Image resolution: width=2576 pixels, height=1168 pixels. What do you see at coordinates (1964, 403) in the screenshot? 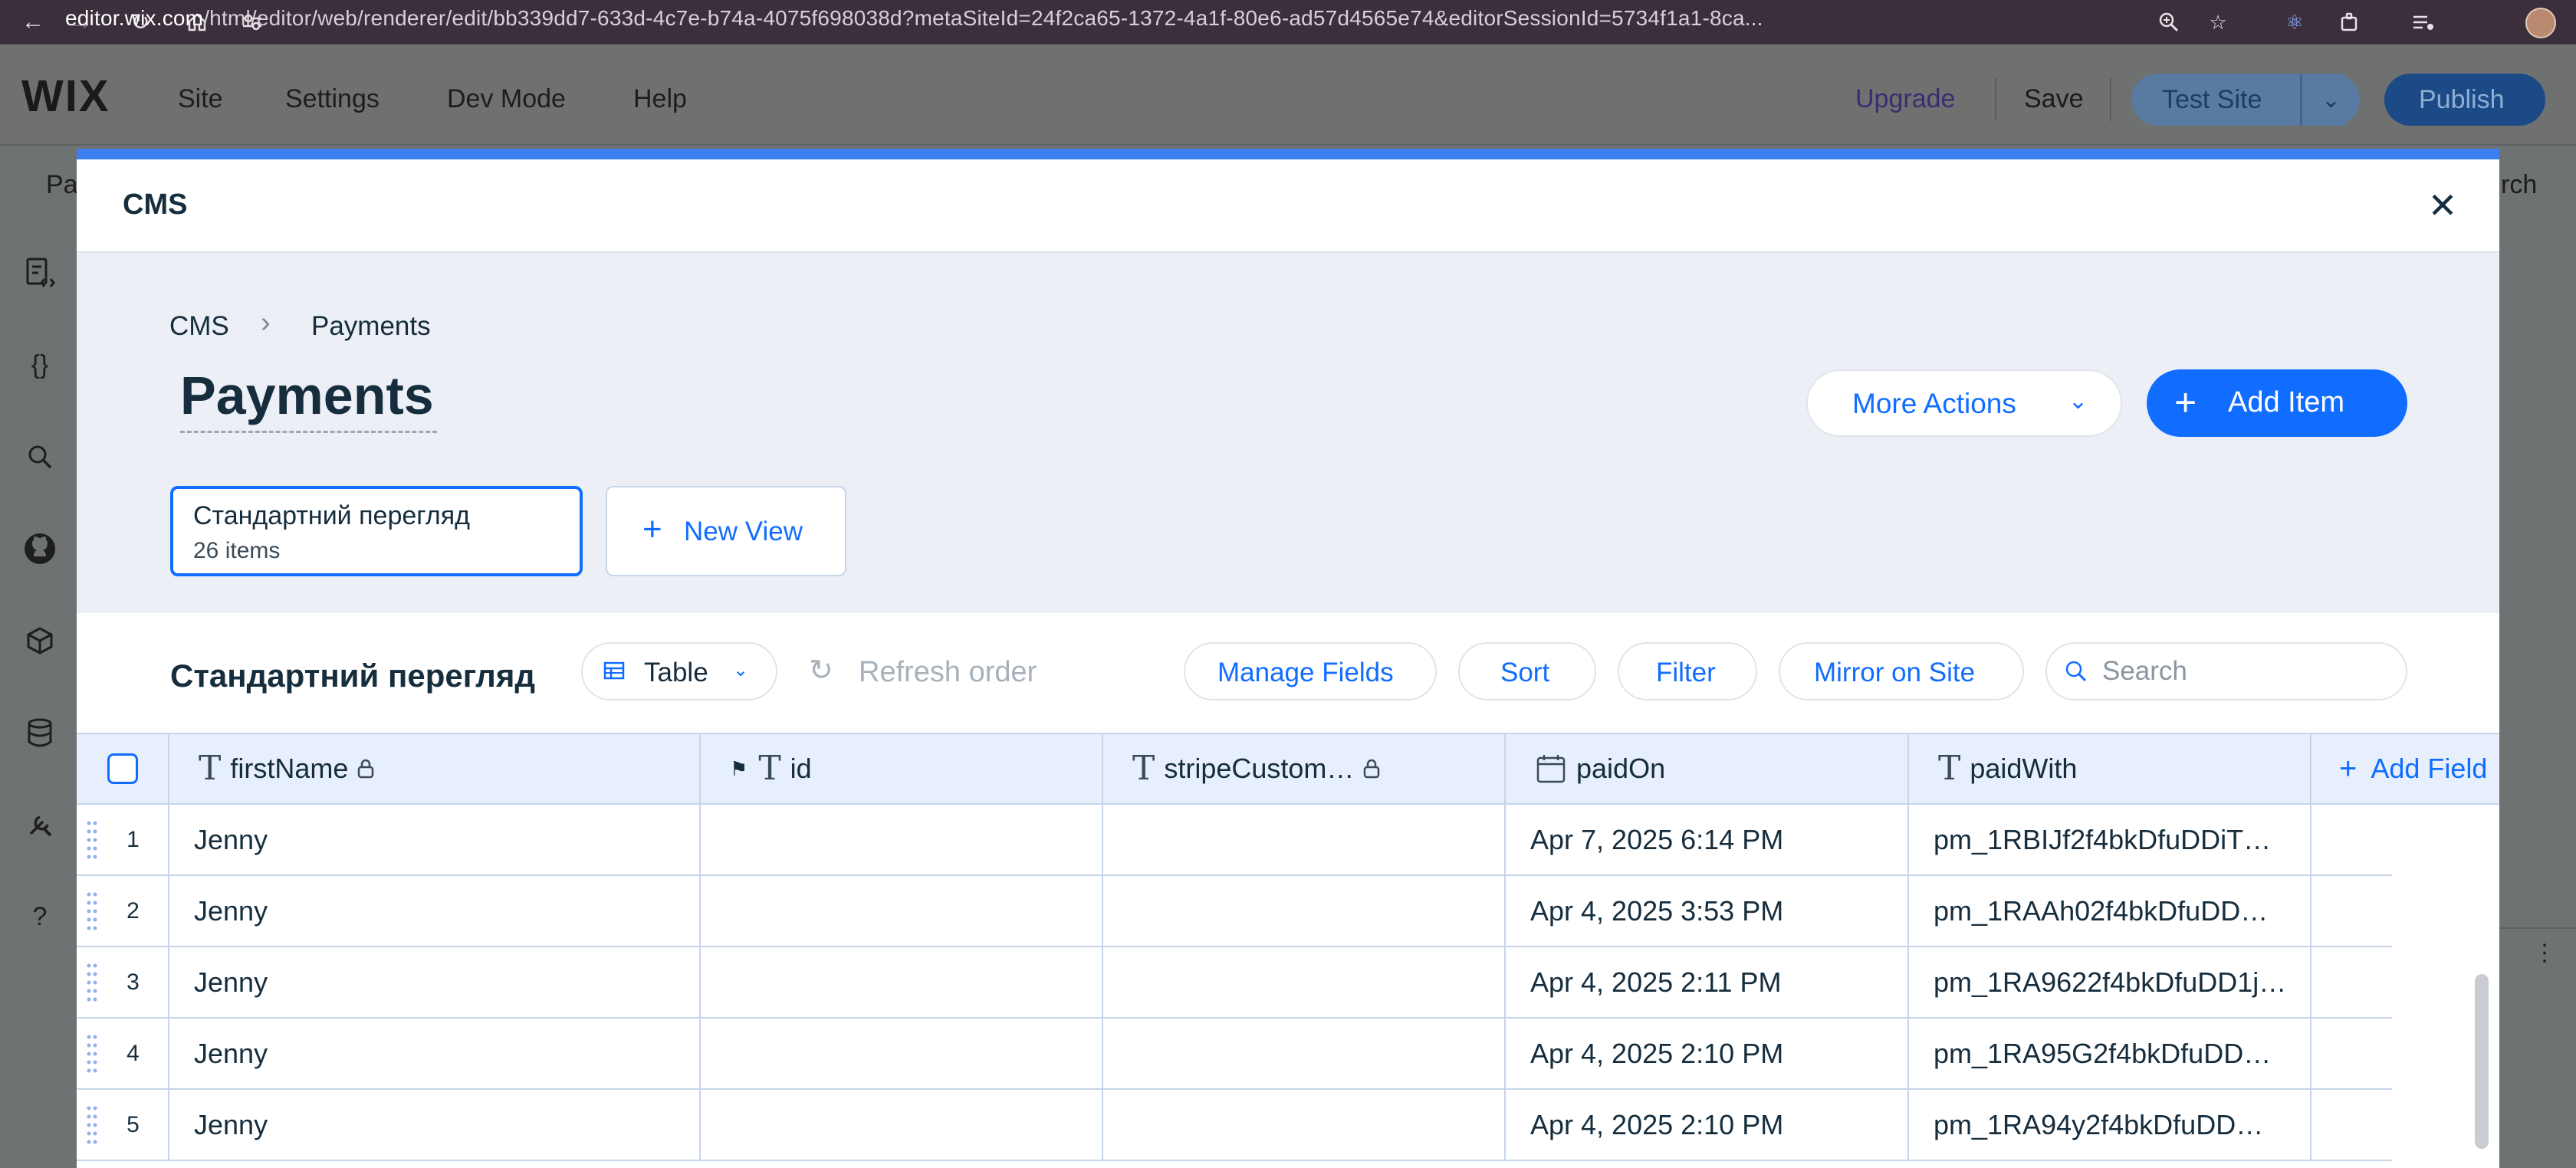
I see `more-actions-button: More Actions ⌄` at bounding box center [1964, 403].